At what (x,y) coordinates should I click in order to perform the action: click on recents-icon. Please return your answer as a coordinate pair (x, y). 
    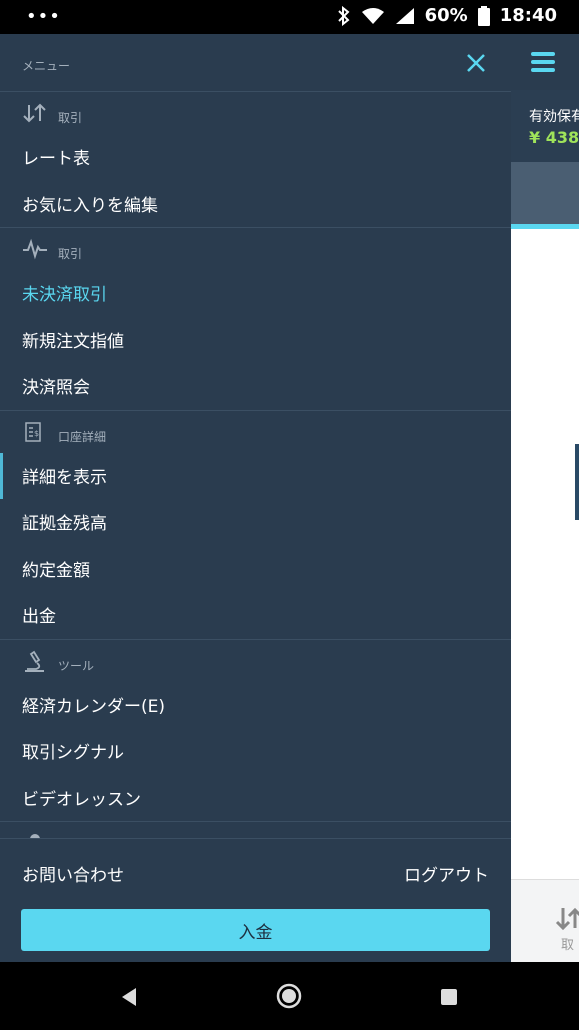
    Looking at the image, I should click on (449, 997).